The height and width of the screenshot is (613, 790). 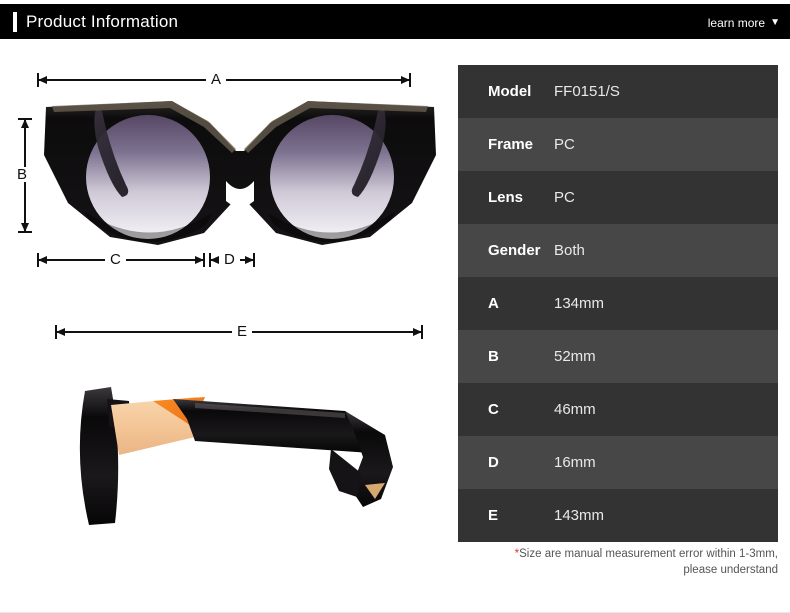 What do you see at coordinates (587, 91) in the screenshot?
I see `spec-value: FF0151/S` at bounding box center [587, 91].